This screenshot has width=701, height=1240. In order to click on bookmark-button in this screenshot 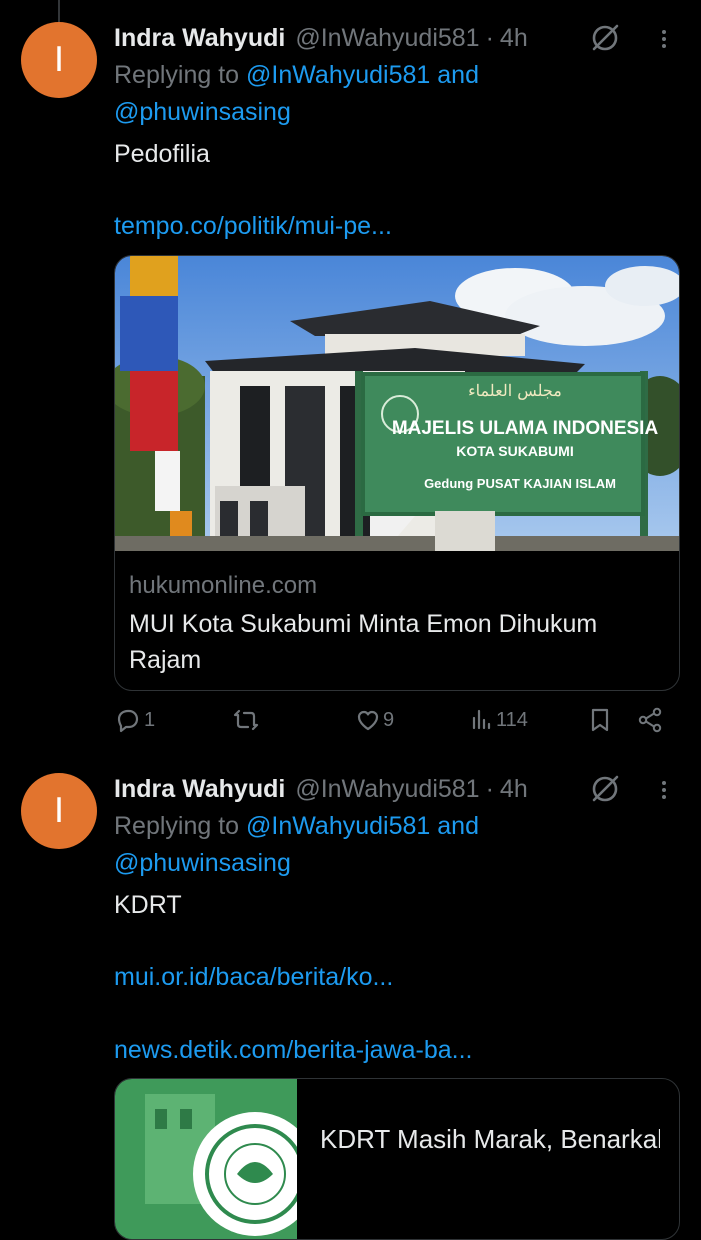, I will do `click(600, 720)`.